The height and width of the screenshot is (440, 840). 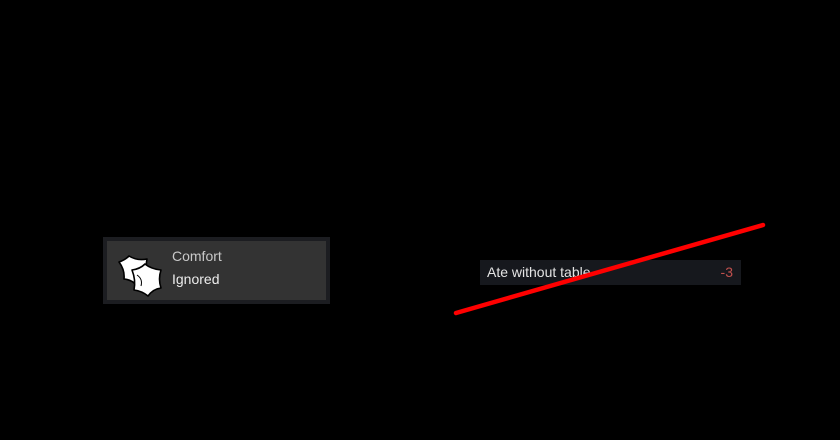 What do you see at coordinates (539, 272) in the screenshot?
I see `thought-label: Ate without table` at bounding box center [539, 272].